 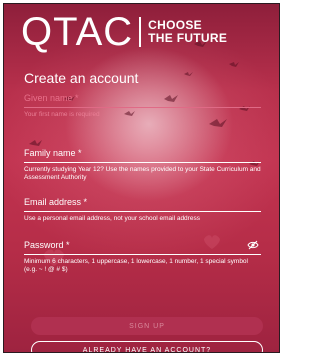 I want to click on given-name-underline, so click(x=142, y=107).